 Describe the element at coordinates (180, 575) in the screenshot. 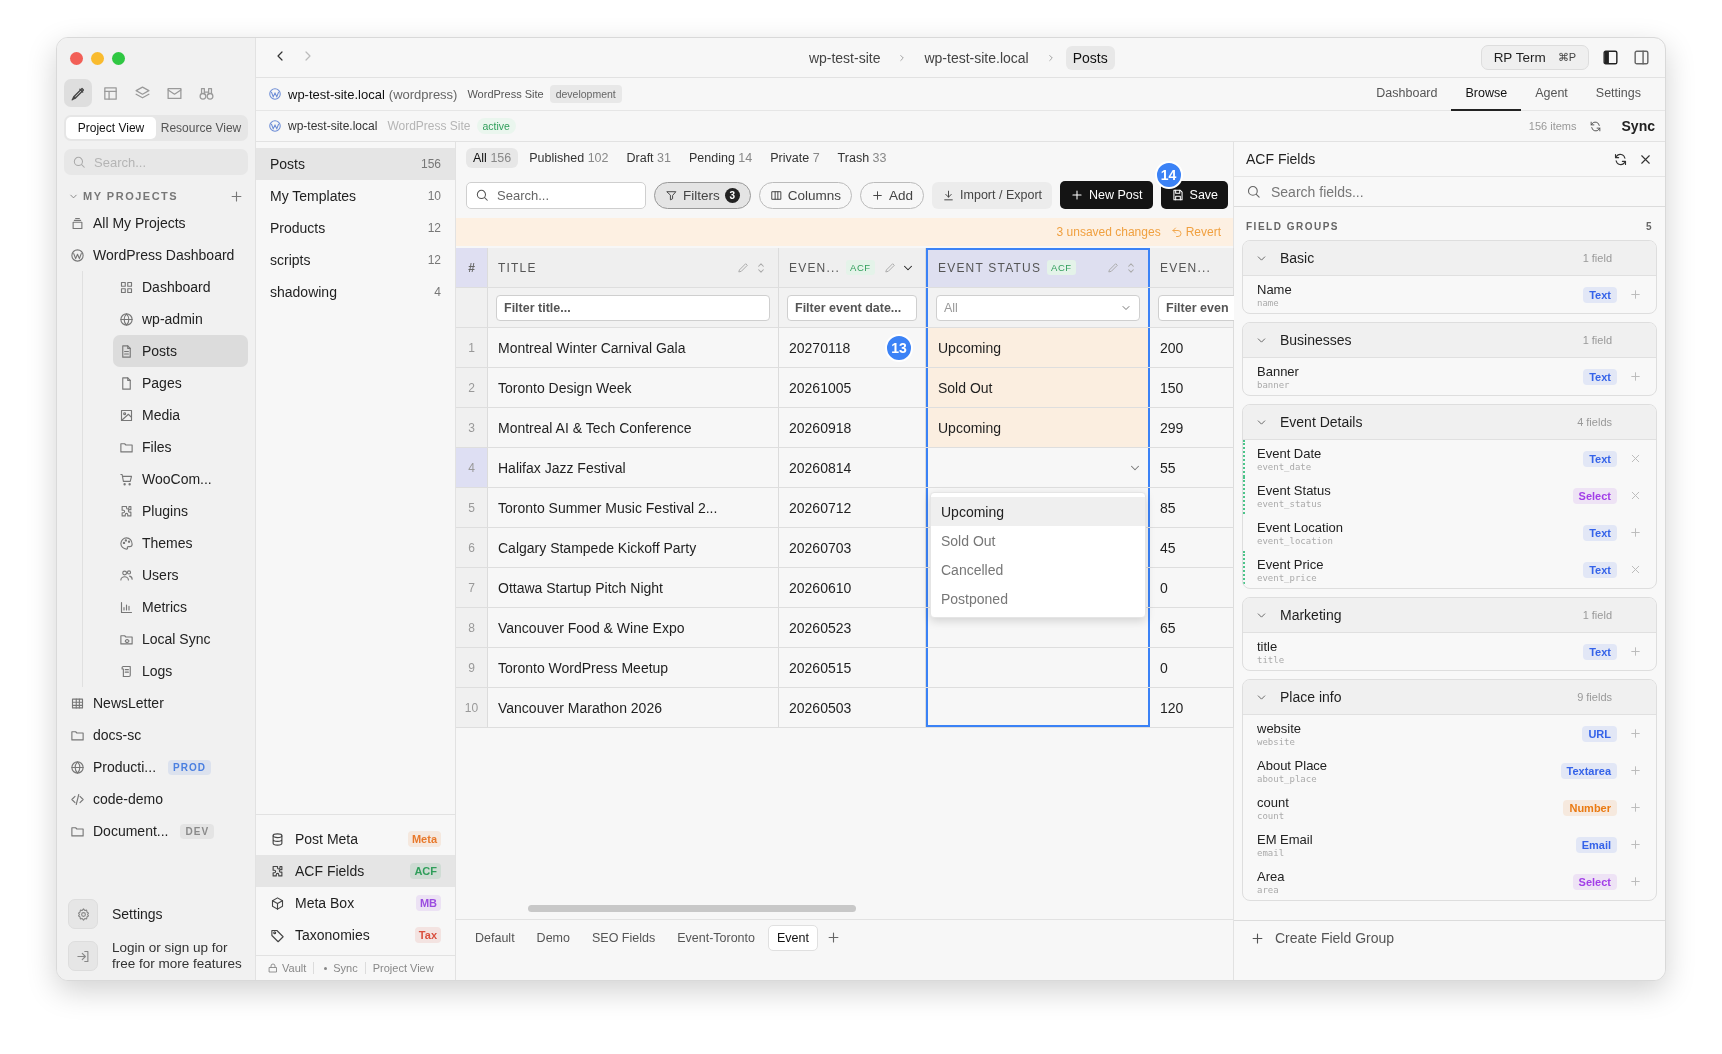

I see `tree-item: Users` at that location.